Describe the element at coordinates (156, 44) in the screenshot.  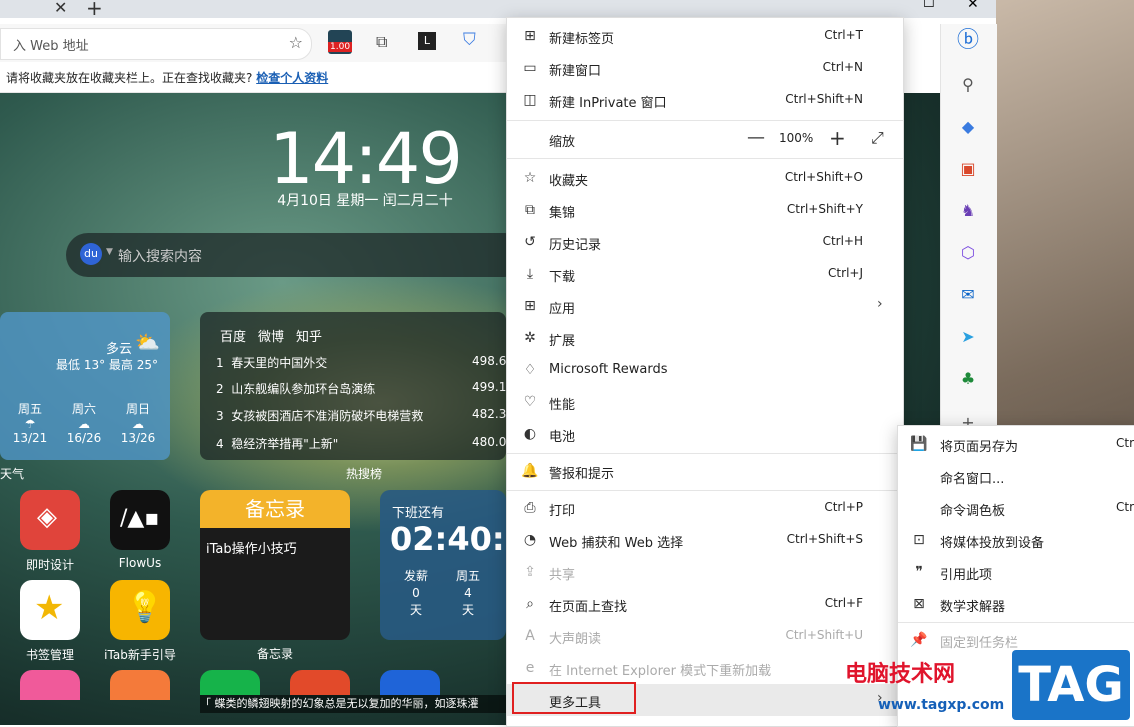
I see `address-bar: 入 Web 地址 ☆` at that location.